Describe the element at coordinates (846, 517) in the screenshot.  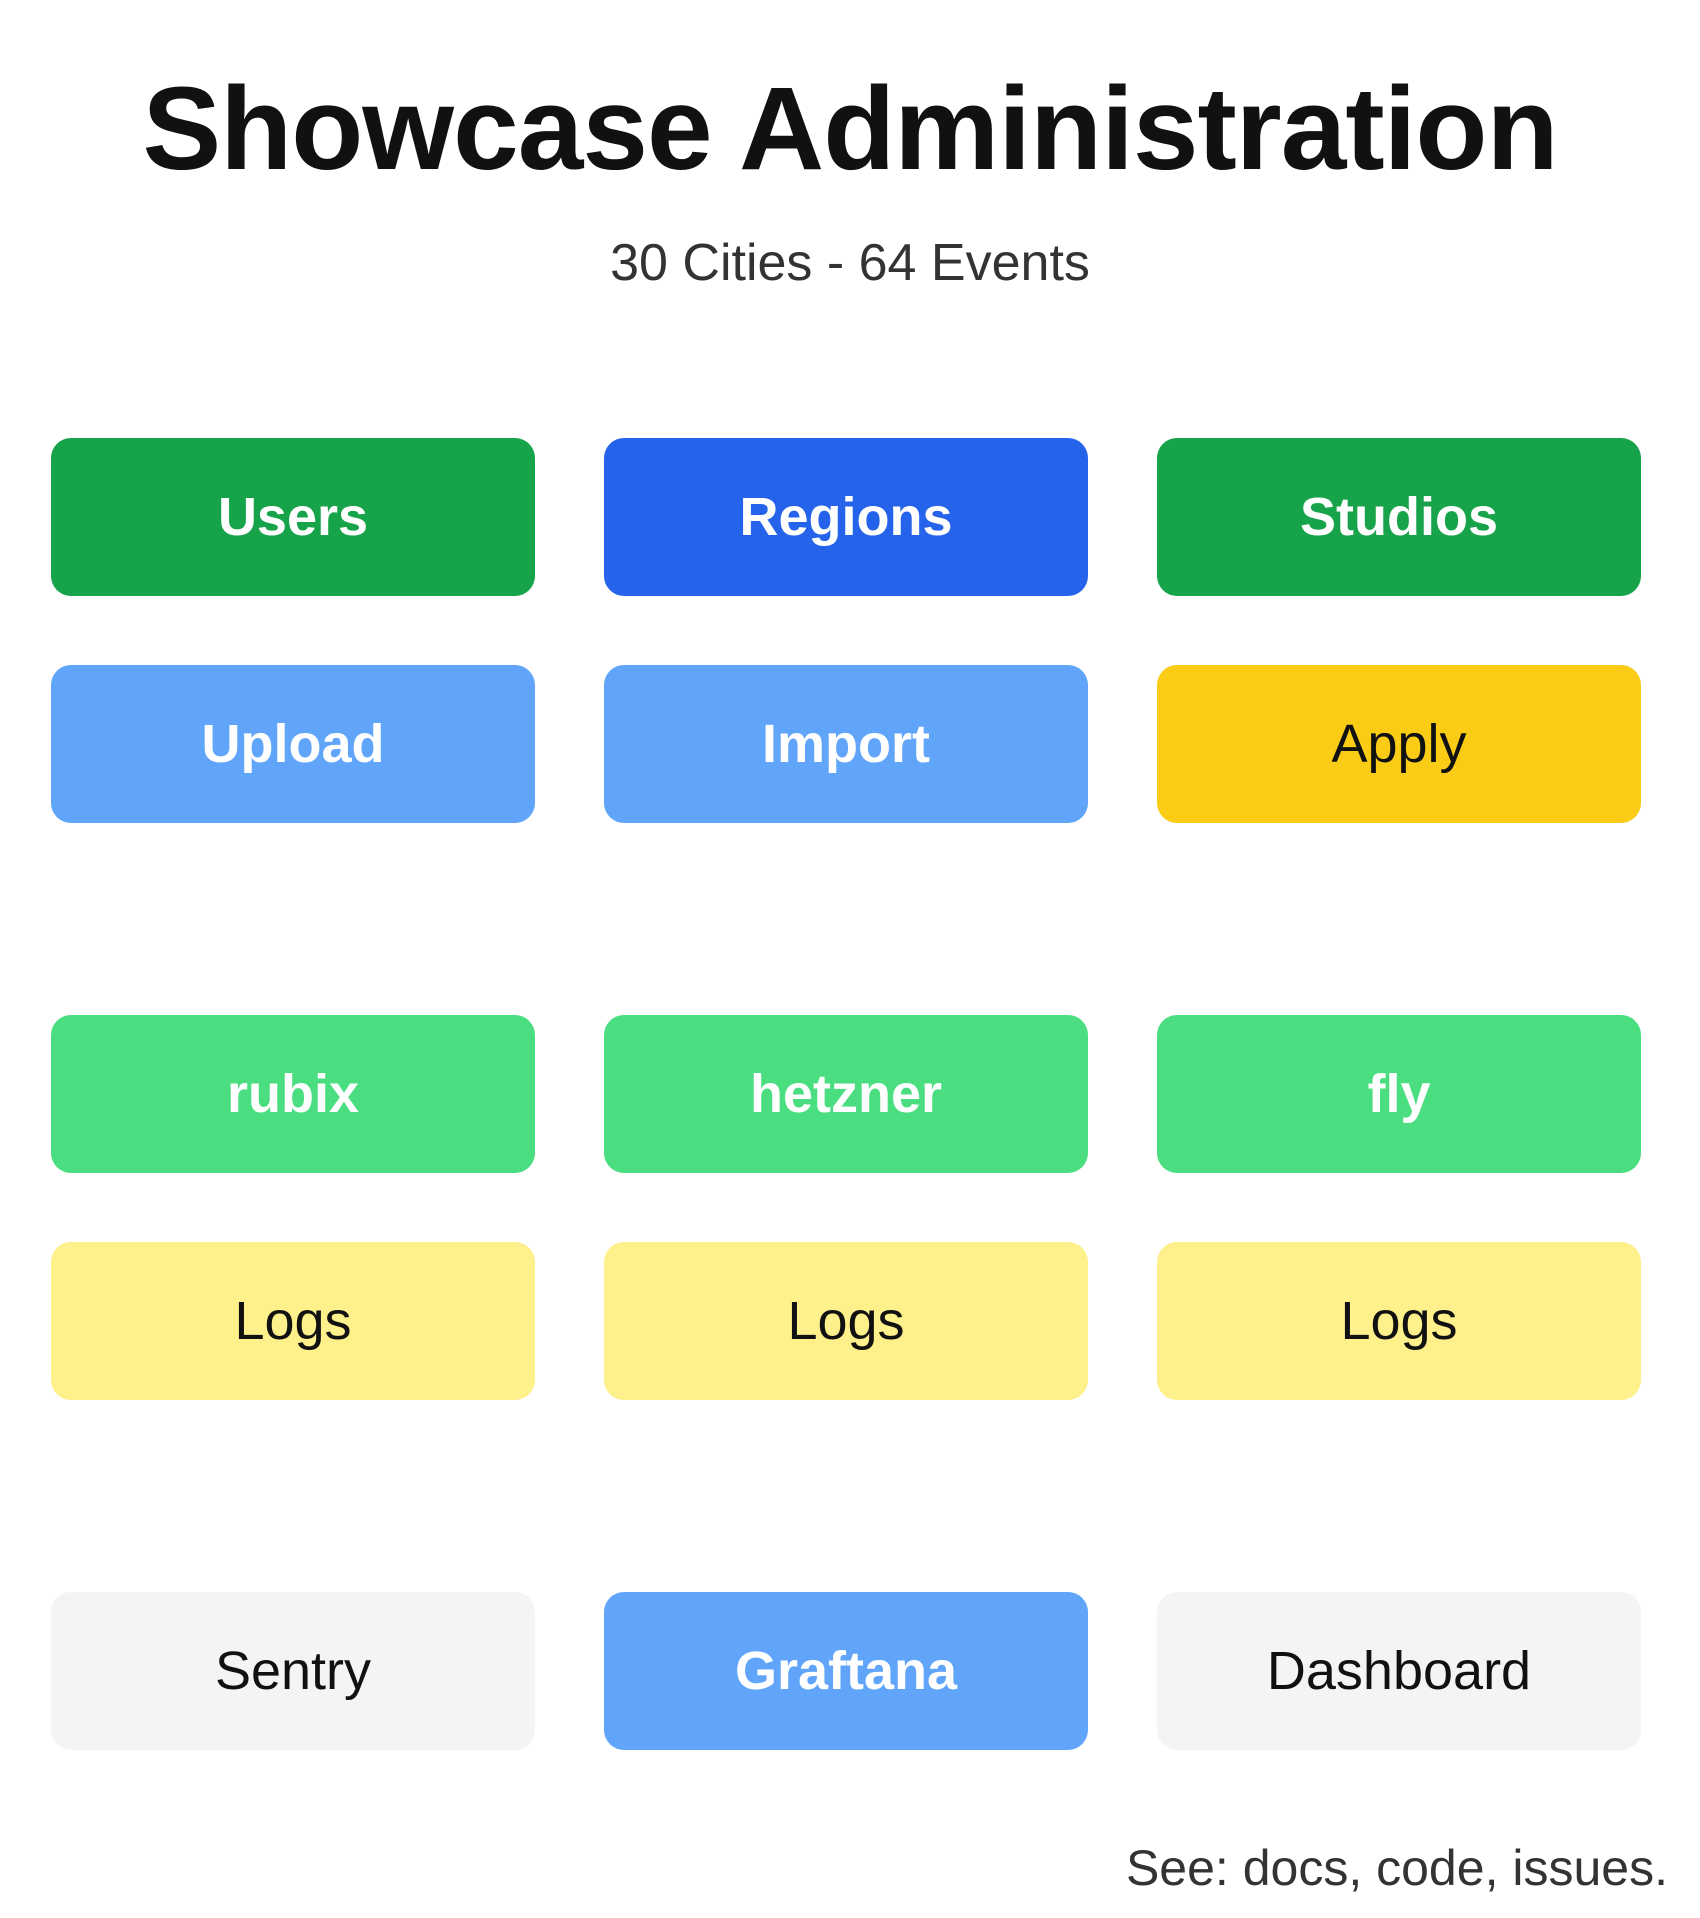
I see `regions-button: Regions` at that location.